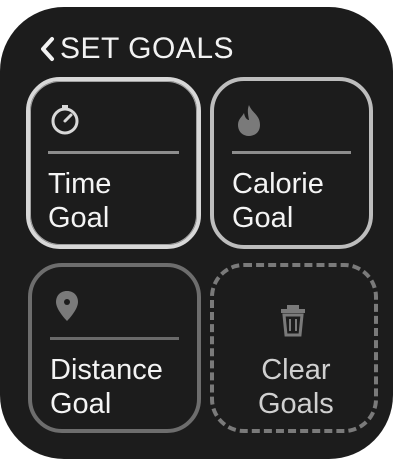 This screenshot has width=393, height=459. I want to click on tile-label: Distance Goal, so click(106, 387).